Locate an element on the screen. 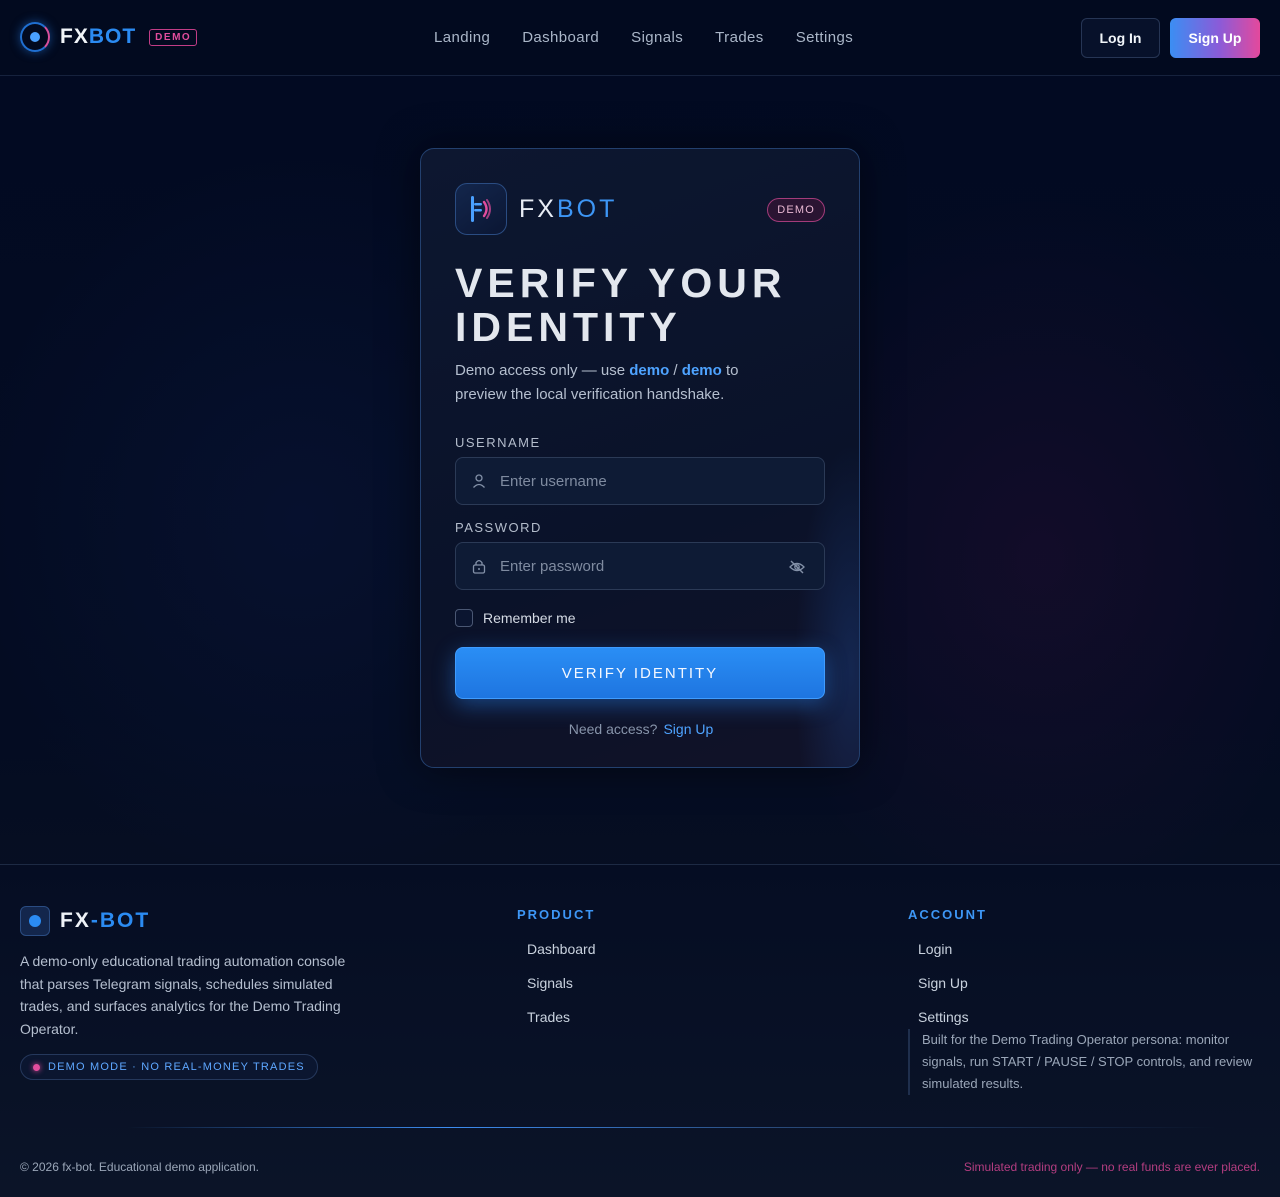  username-field-wrapper is located at coordinates (640, 481).